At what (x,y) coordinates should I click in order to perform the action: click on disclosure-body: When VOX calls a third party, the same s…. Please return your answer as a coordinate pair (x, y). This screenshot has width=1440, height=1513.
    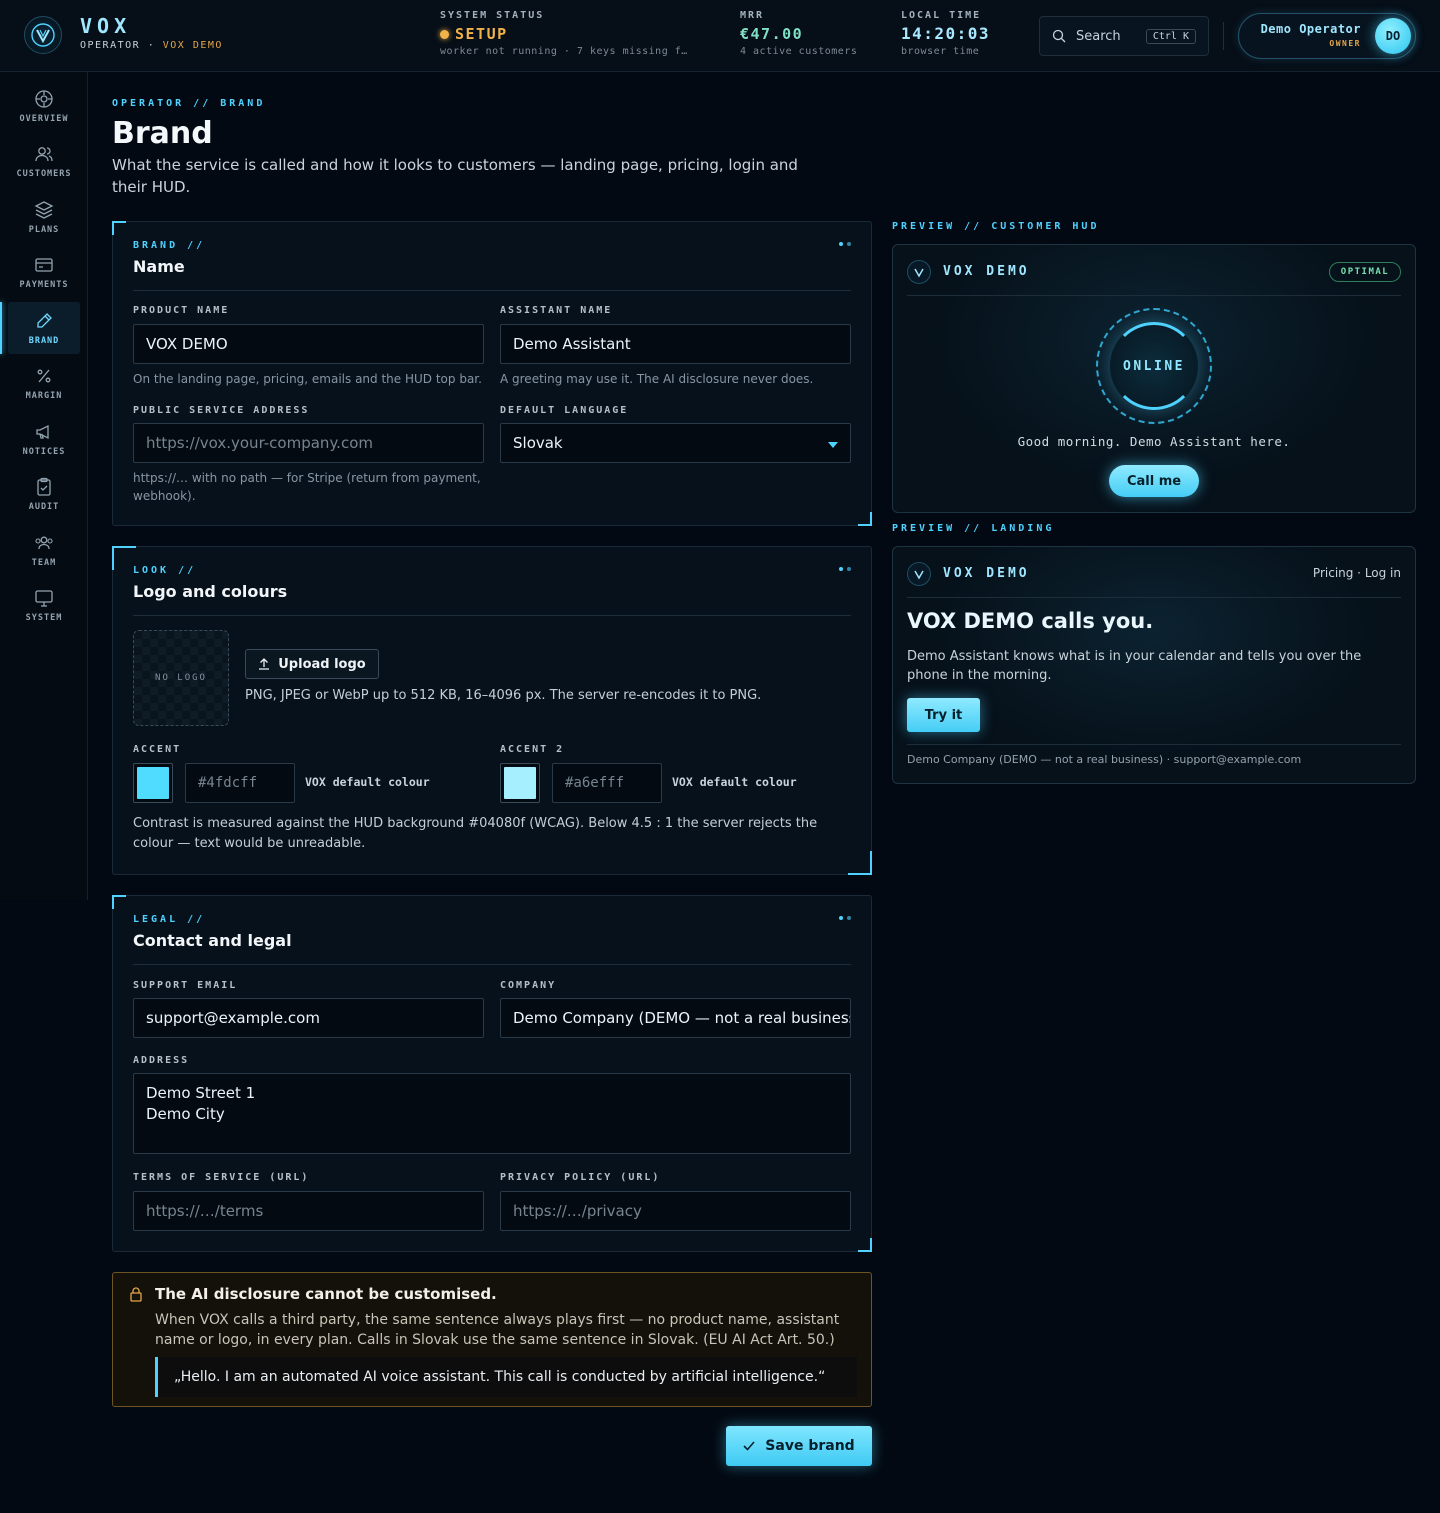
    Looking at the image, I should click on (497, 1330).